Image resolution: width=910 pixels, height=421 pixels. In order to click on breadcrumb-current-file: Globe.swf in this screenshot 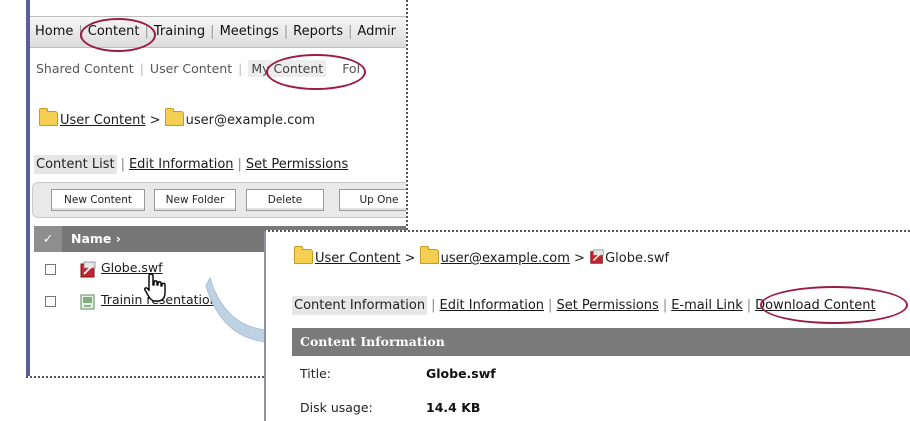, I will do `click(637, 258)`.